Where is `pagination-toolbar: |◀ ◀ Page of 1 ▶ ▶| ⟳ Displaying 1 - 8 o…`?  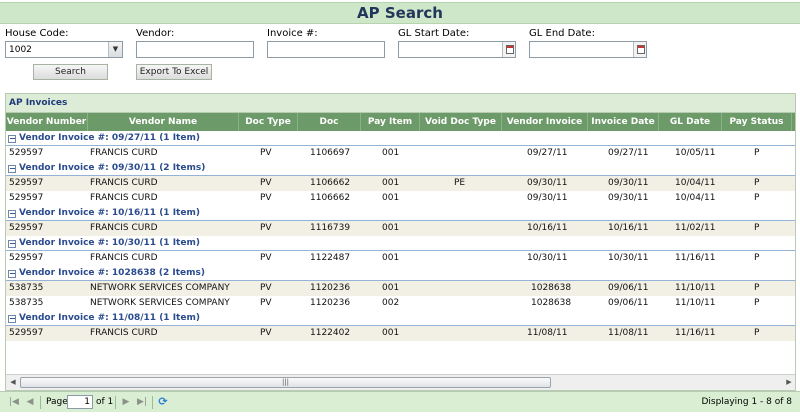
pagination-toolbar: |◀ ◀ Page of 1 ▶ ▶| ⟳ Displaying 1 - 8 o… is located at coordinates (400, 401).